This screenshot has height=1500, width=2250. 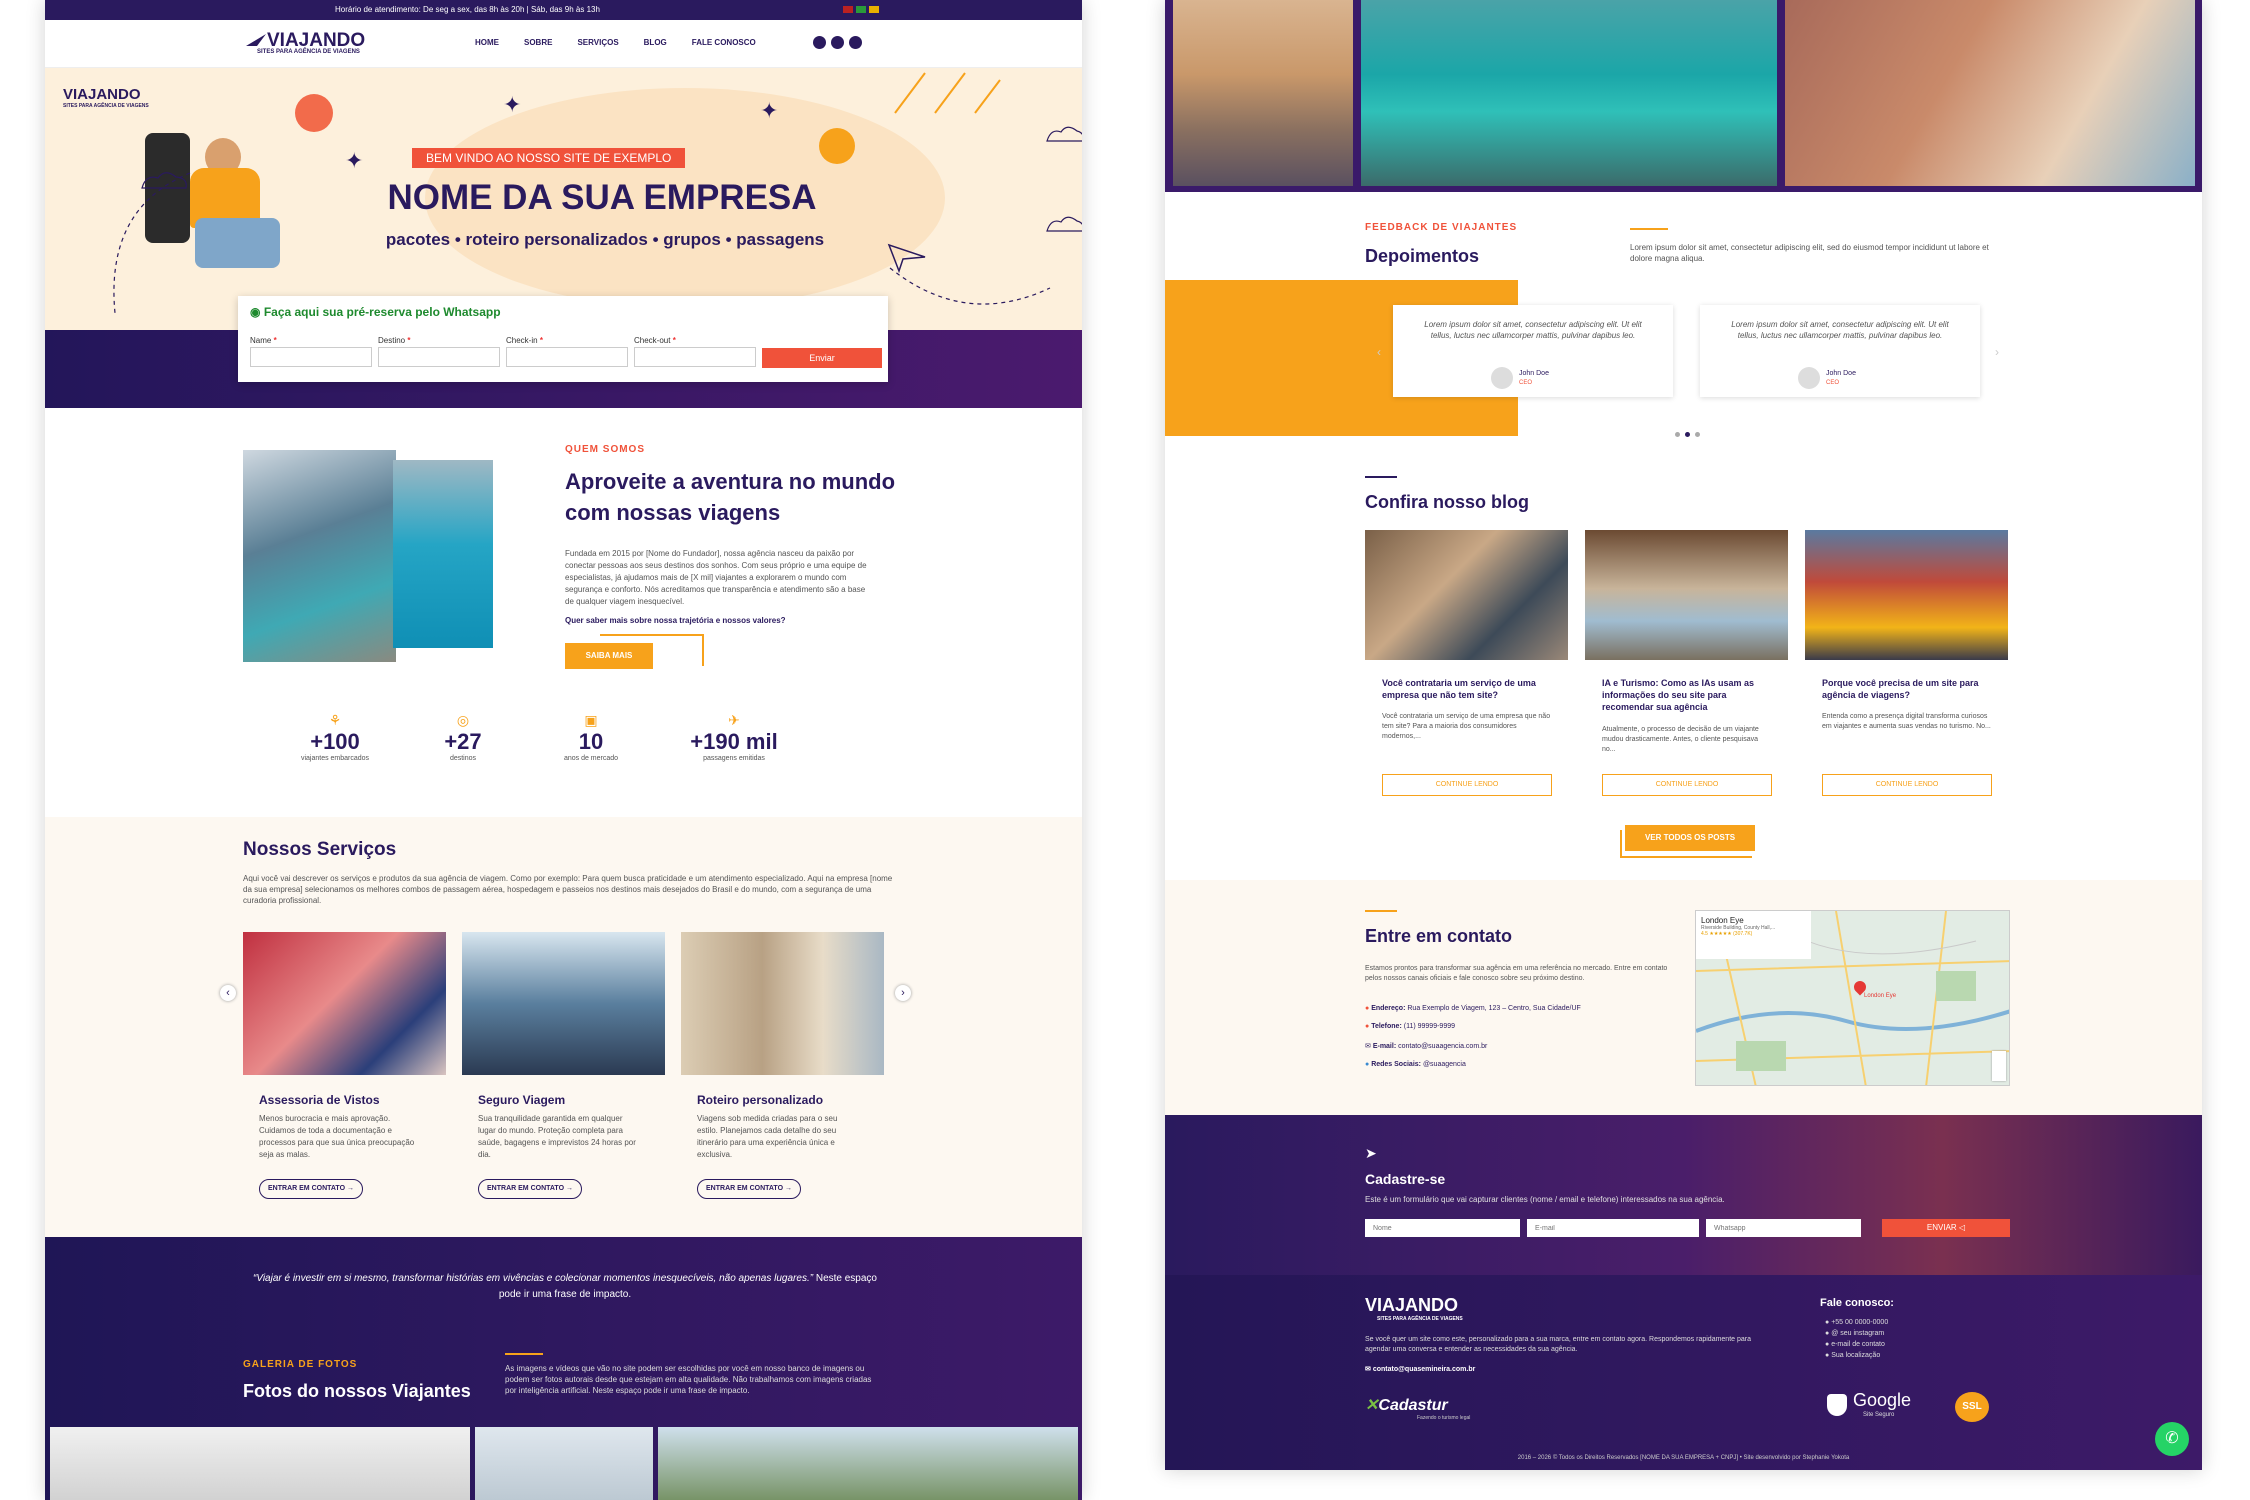 I want to click on flag-br-icon, so click(x=861, y=9).